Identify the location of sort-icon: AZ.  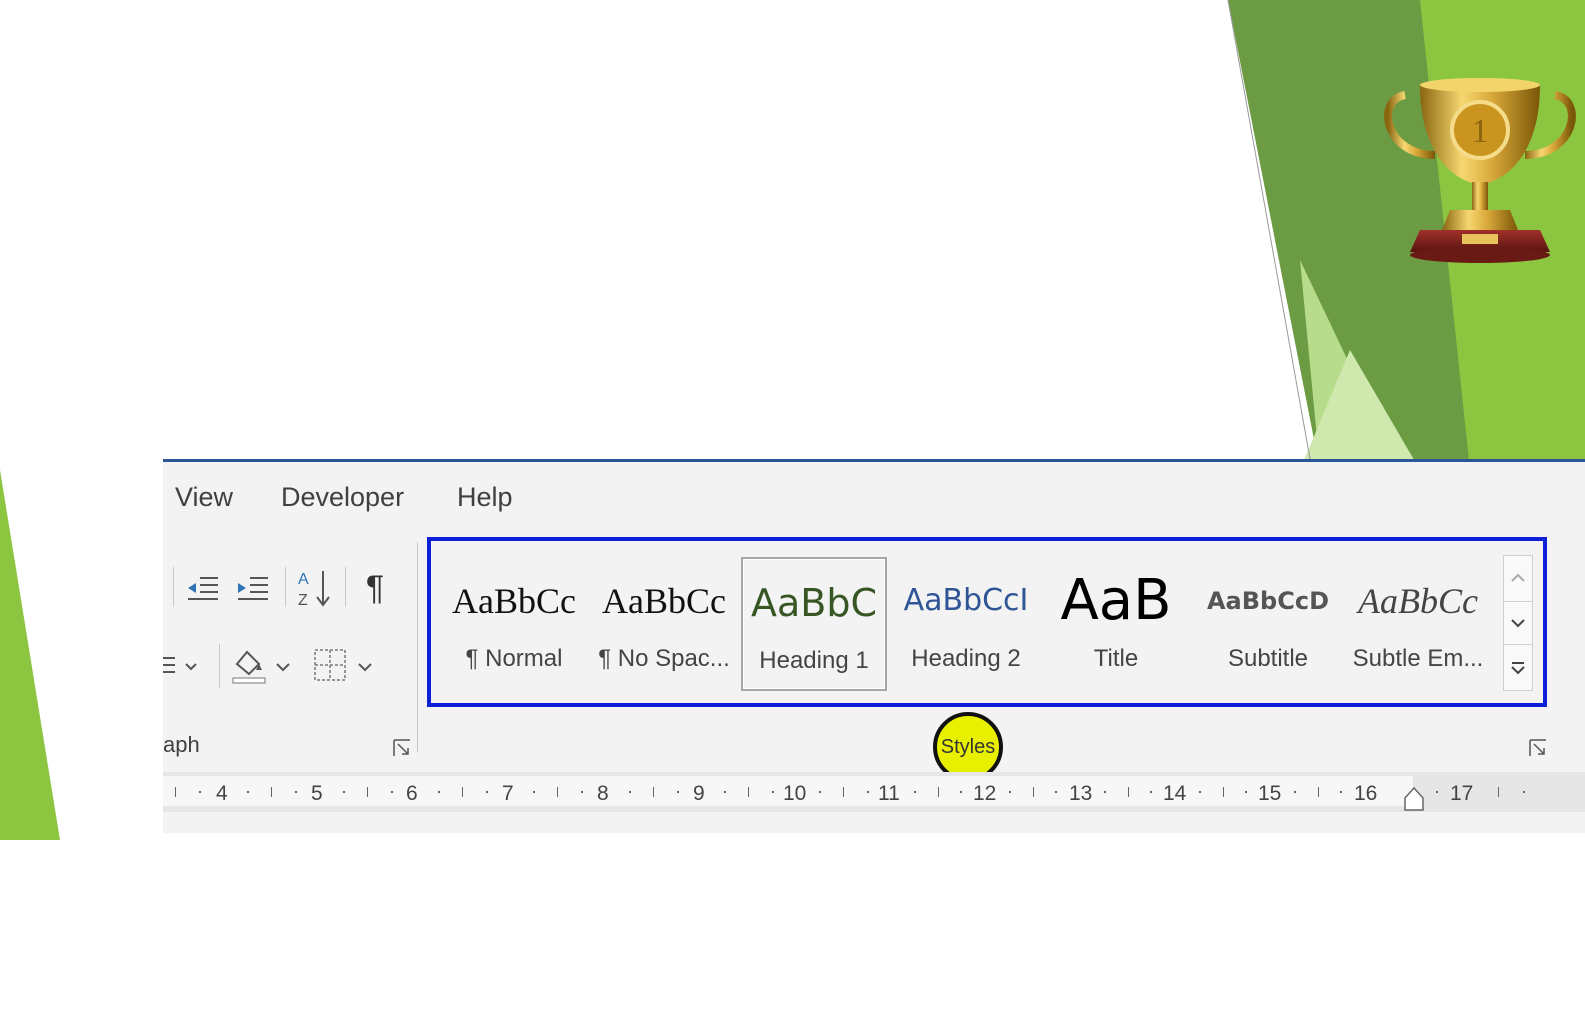
(315, 588).